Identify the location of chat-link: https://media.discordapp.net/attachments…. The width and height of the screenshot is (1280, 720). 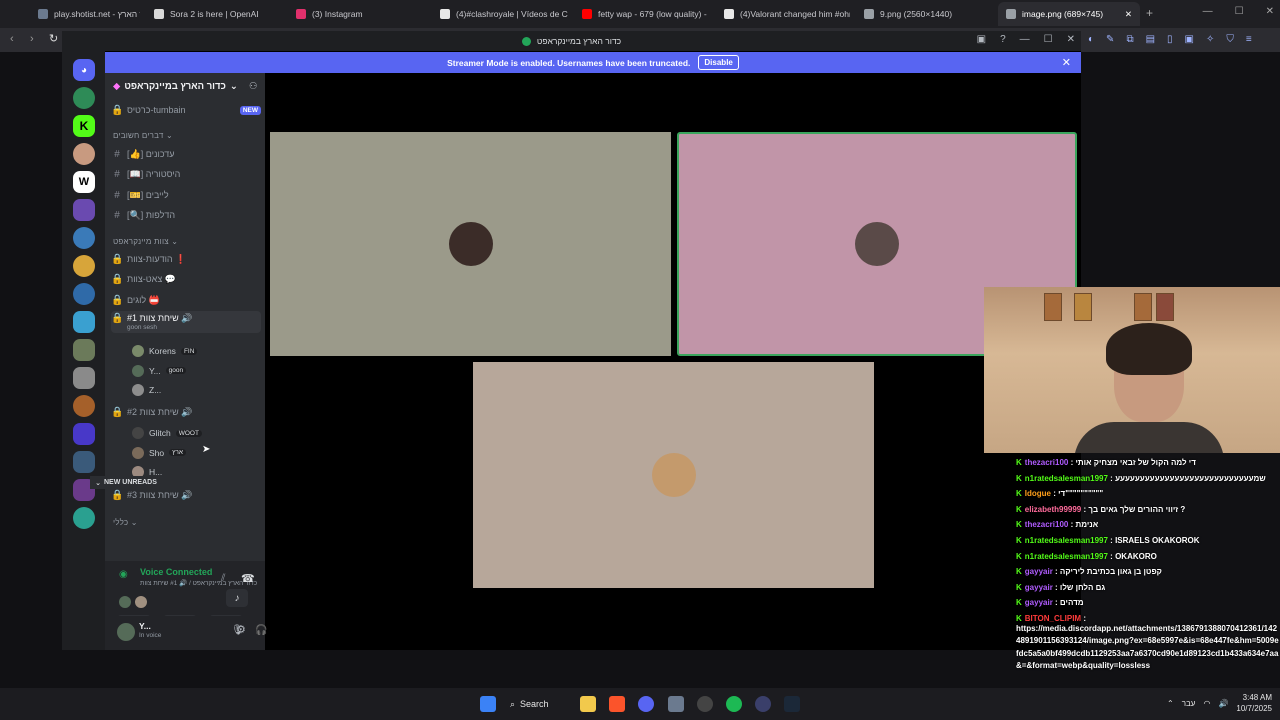
(1148, 648).